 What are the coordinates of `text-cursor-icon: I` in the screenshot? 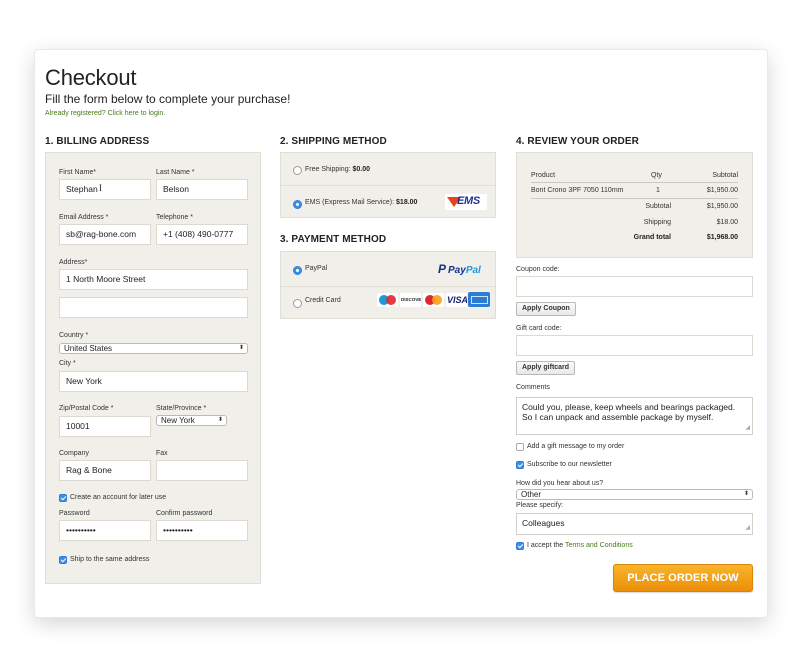 It's located at (100, 188).